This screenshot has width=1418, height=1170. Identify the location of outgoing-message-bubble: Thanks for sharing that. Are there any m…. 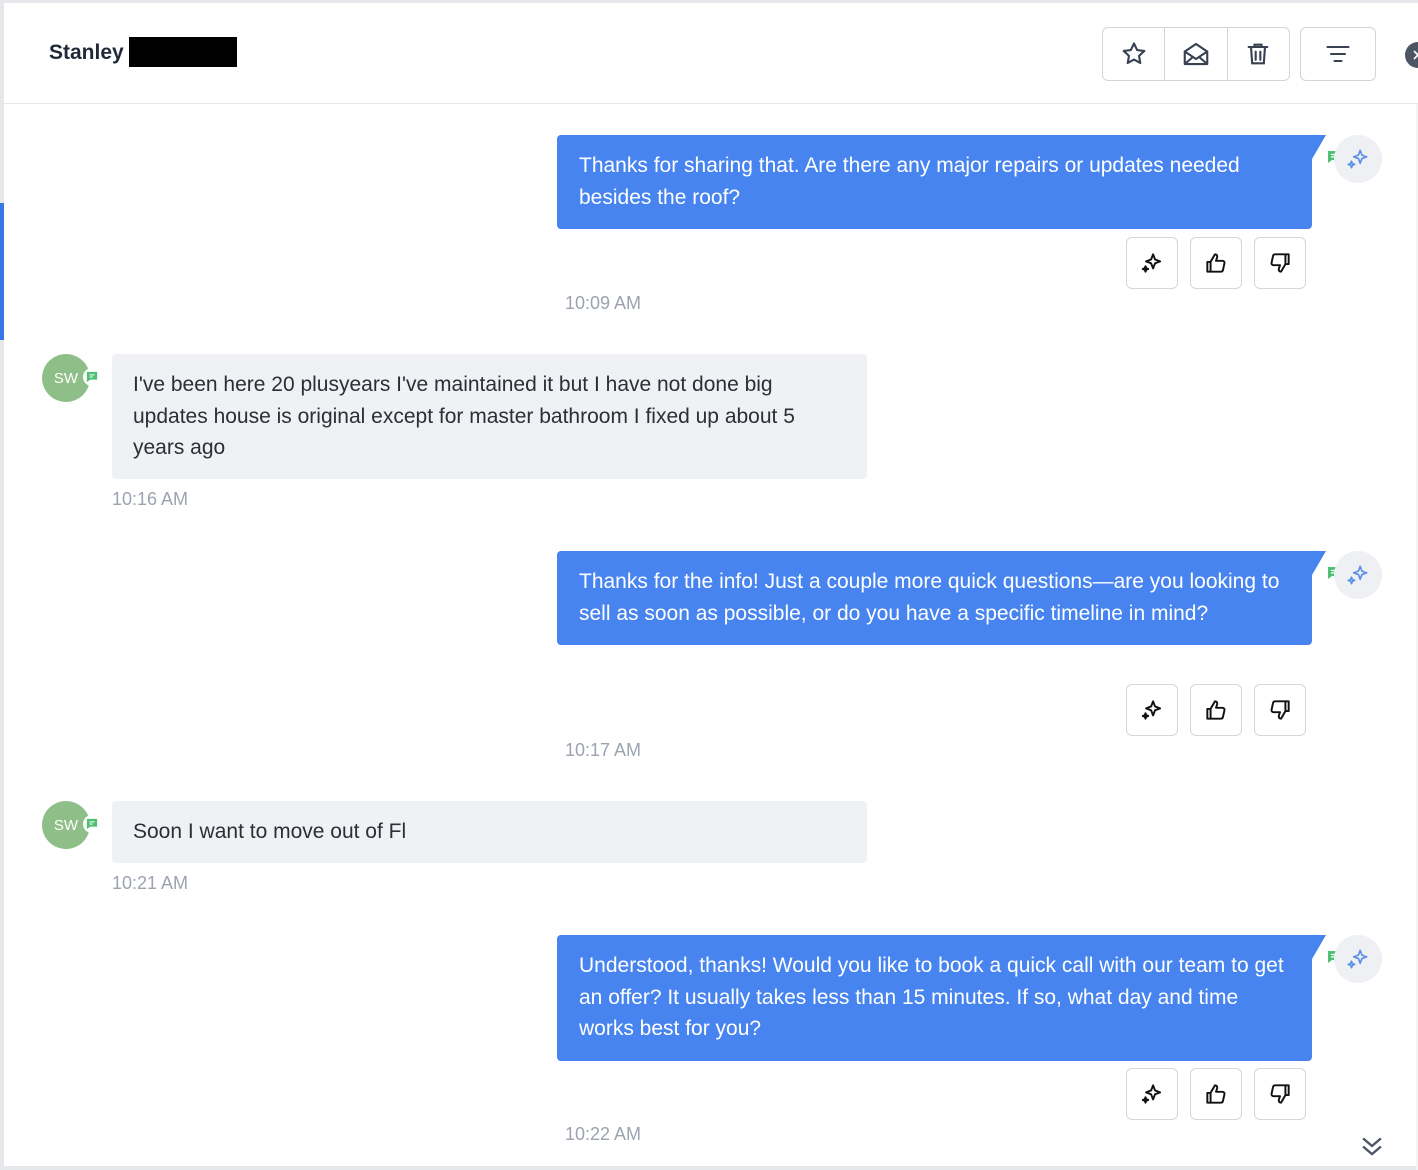
(941, 182).